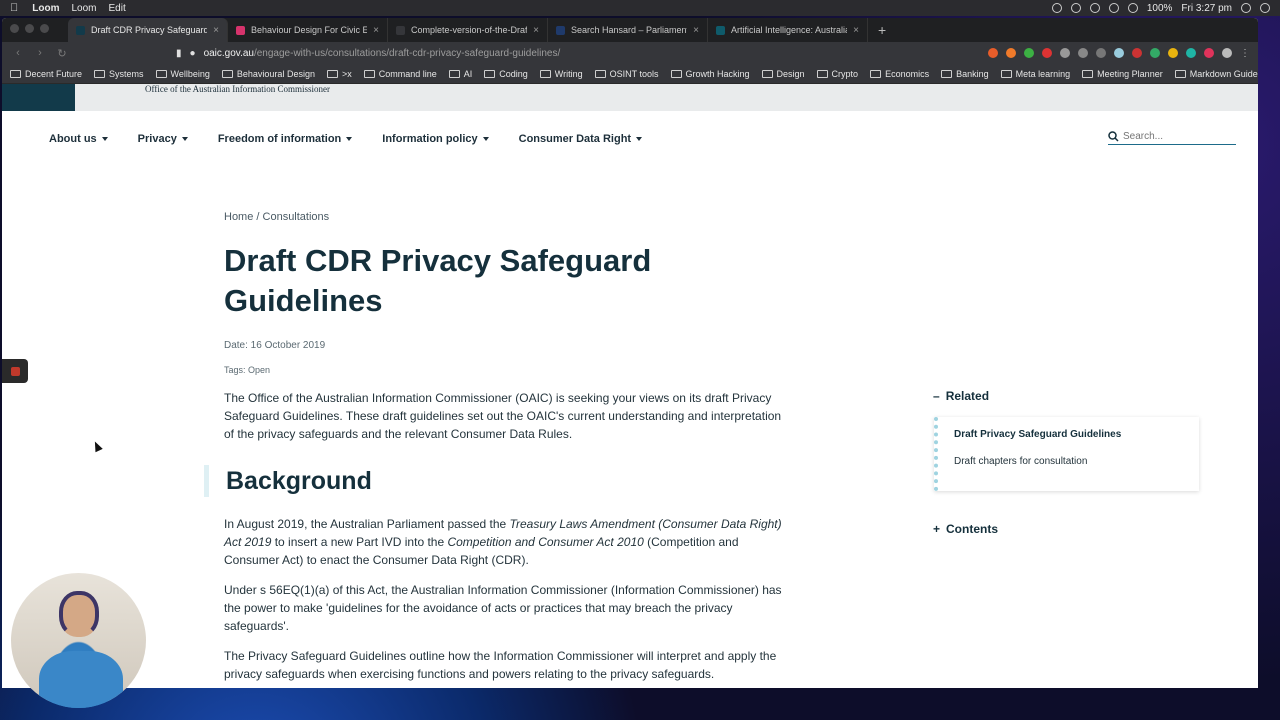 Image resolution: width=1280 pixels, height=720 pixels. What do you see at coordinates (104, 139) in the screenshot?
I see `caret-down-icon` at bounding box center [104, 139].